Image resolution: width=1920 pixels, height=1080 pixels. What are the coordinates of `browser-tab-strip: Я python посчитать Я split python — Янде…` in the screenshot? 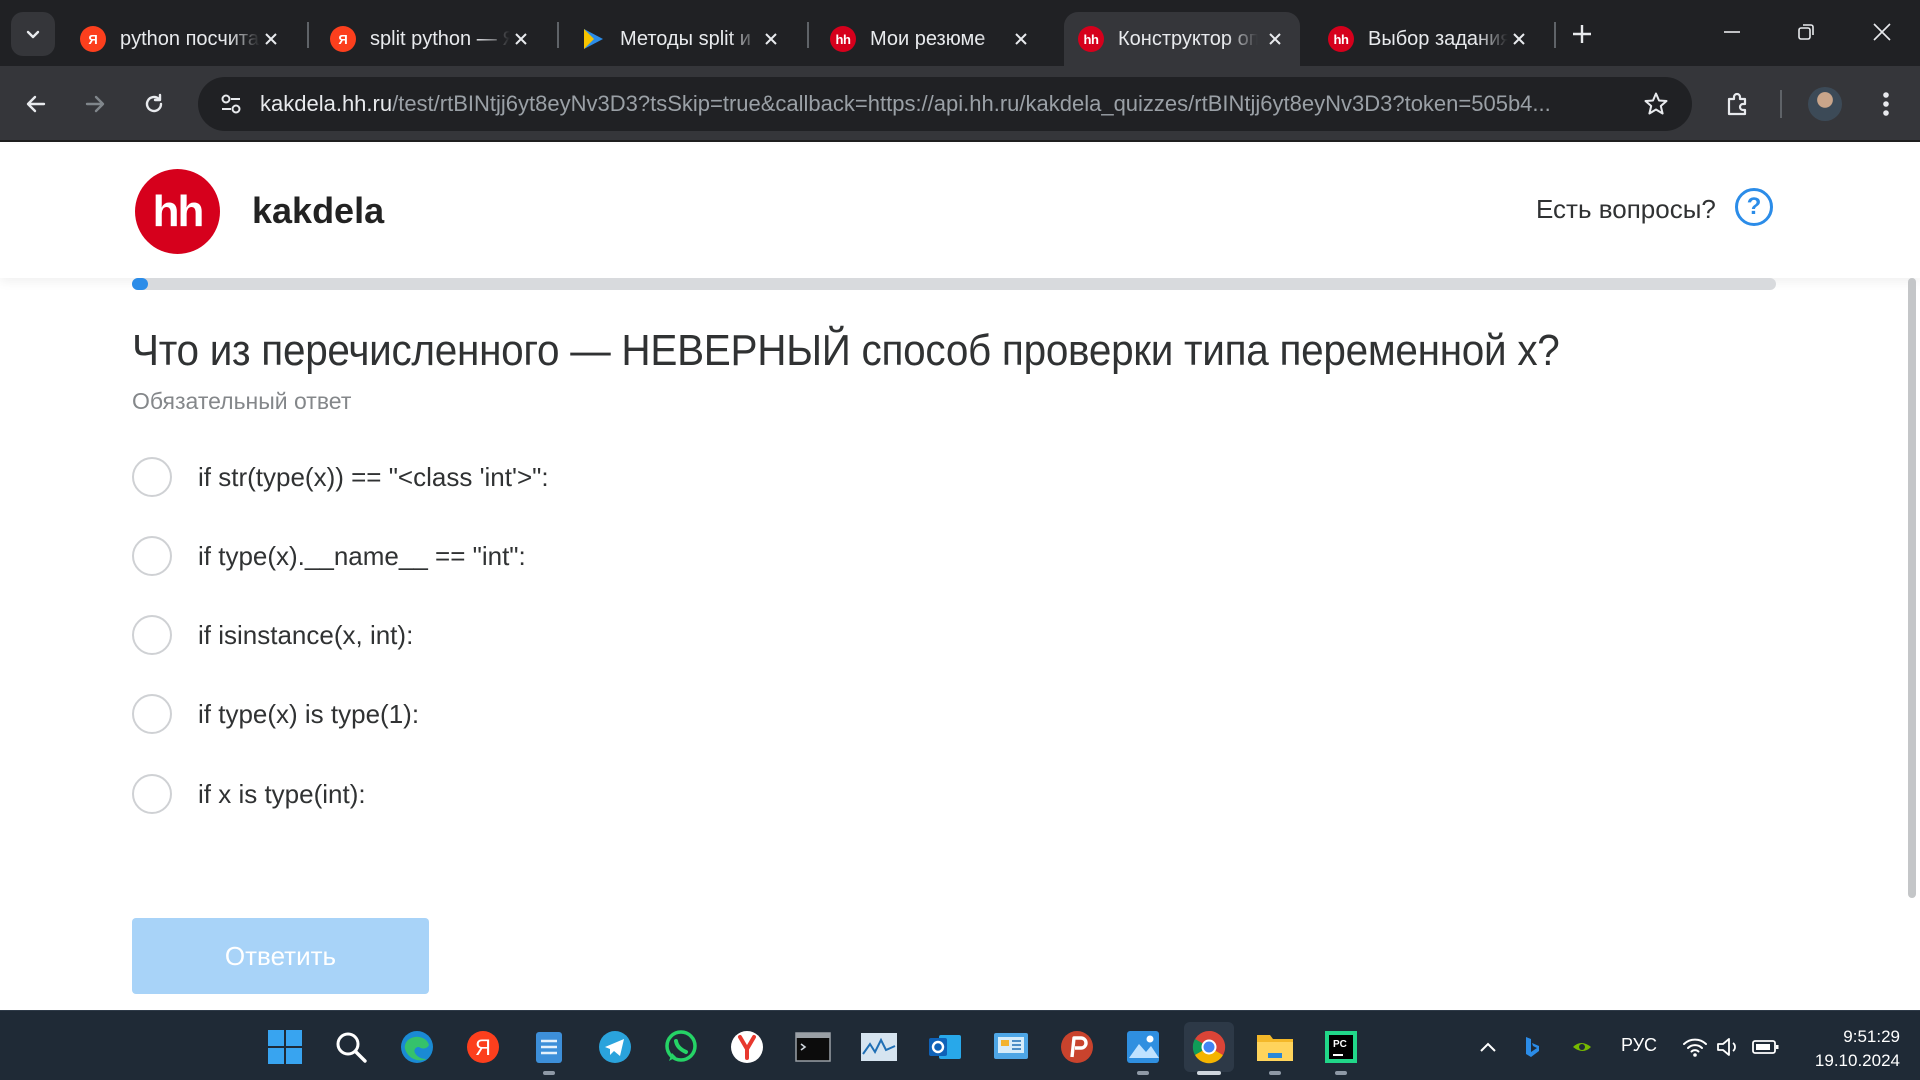 It's located at (960, 33).